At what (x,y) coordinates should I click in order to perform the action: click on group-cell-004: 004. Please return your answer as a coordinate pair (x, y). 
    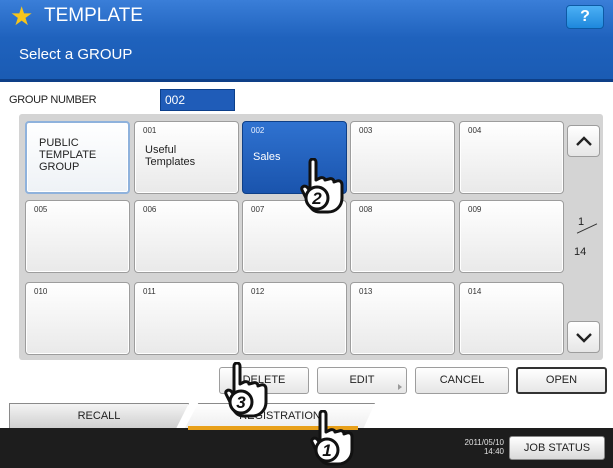
    Looking at the image, I should click on (511, 157).